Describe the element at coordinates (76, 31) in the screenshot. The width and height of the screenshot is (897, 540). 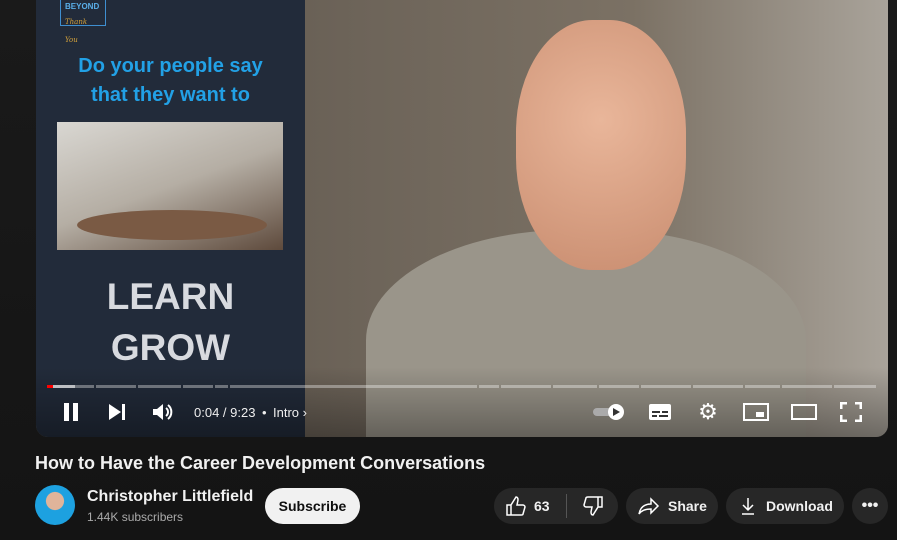
I see `logo-script: Thank You` at that location.